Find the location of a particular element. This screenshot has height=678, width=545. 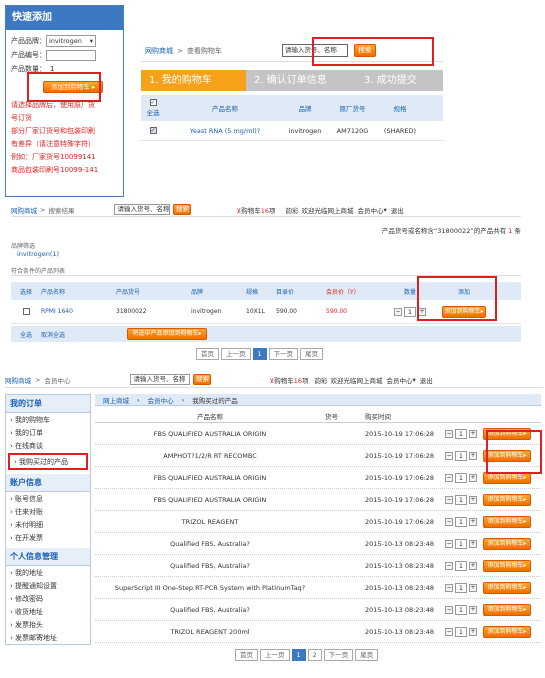

brand-select: invitrogen ▾ is located at coordinates (71, 41).